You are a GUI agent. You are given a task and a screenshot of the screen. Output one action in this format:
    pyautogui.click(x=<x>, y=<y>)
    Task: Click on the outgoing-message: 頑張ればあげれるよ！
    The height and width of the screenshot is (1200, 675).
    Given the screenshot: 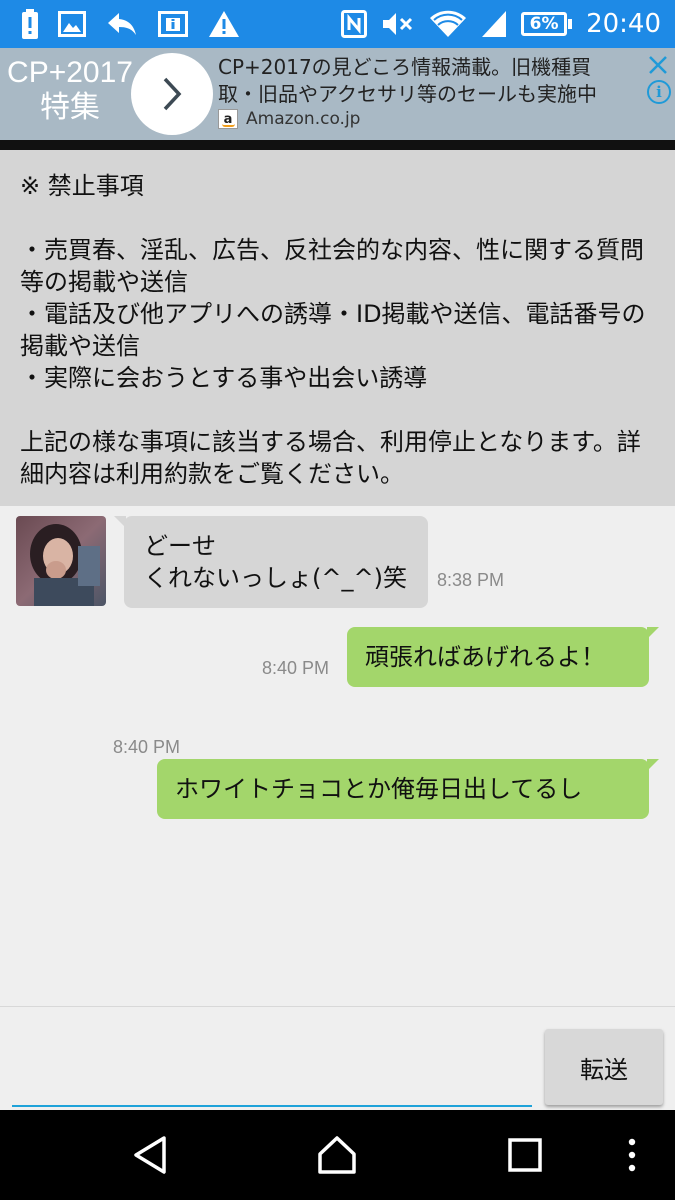 What is the action you would take?
    pyautogui.click(x=503, y=657)
    